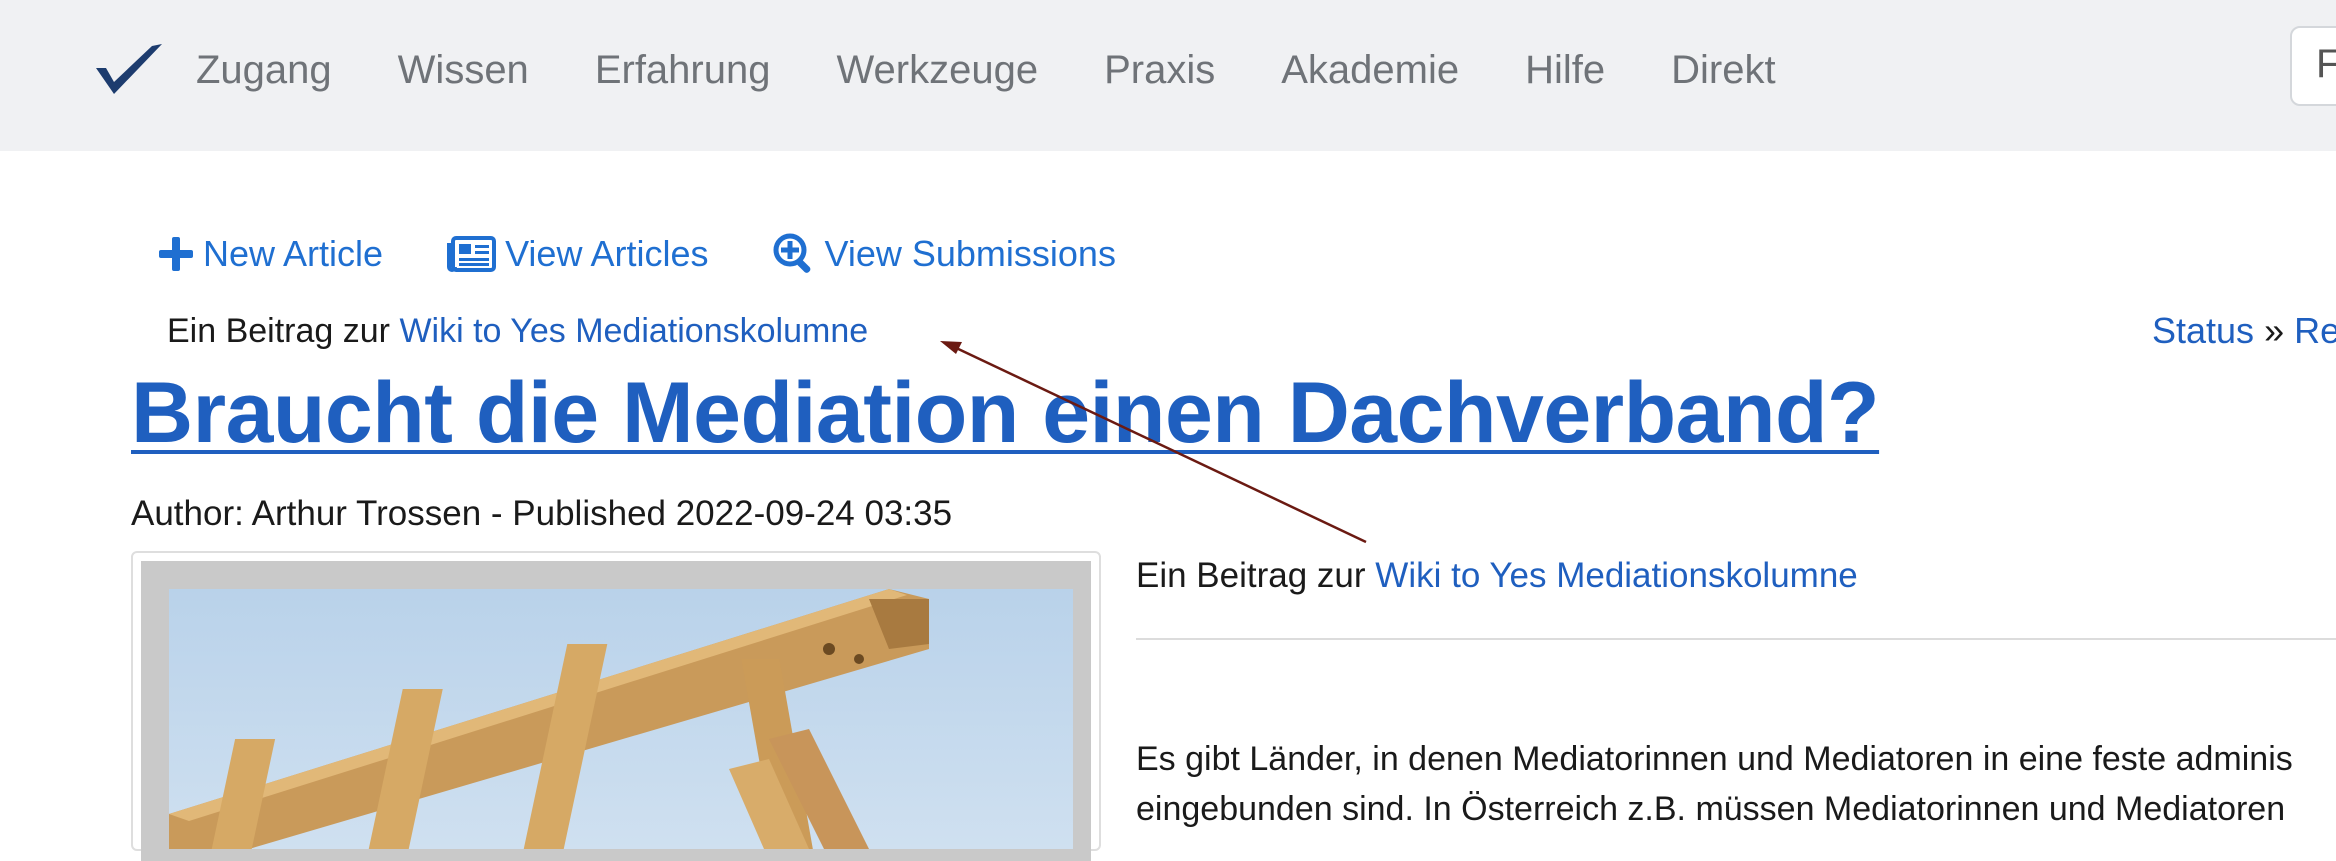  What do you see at coordinates (128, 69) in the screenshot?
I see `checkmark-logo-icon` at bounding box center [128, 69].